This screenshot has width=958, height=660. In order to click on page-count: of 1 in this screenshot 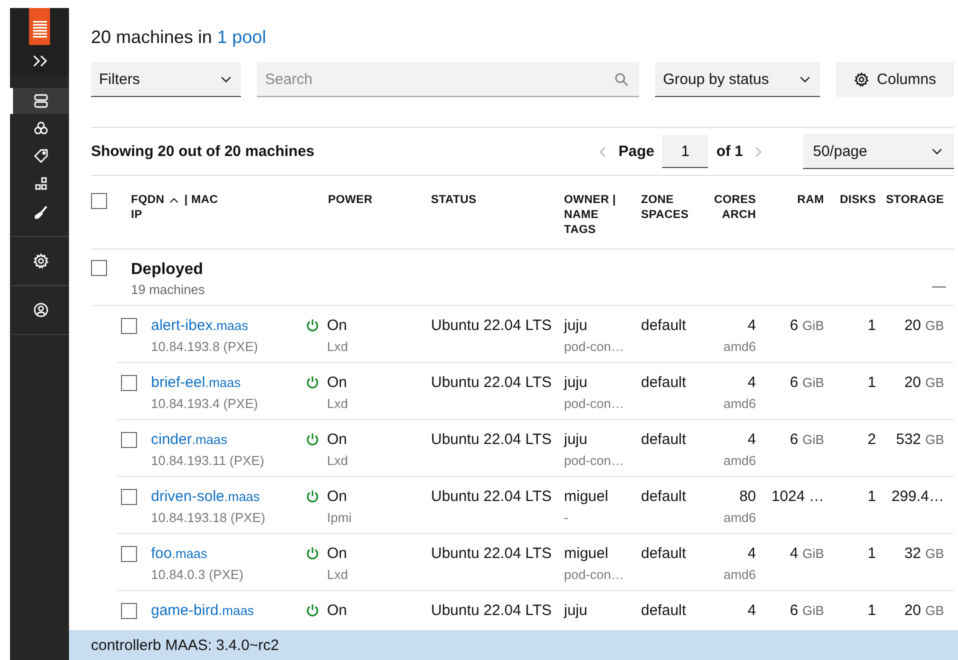, I will do `click(729, 151)`.